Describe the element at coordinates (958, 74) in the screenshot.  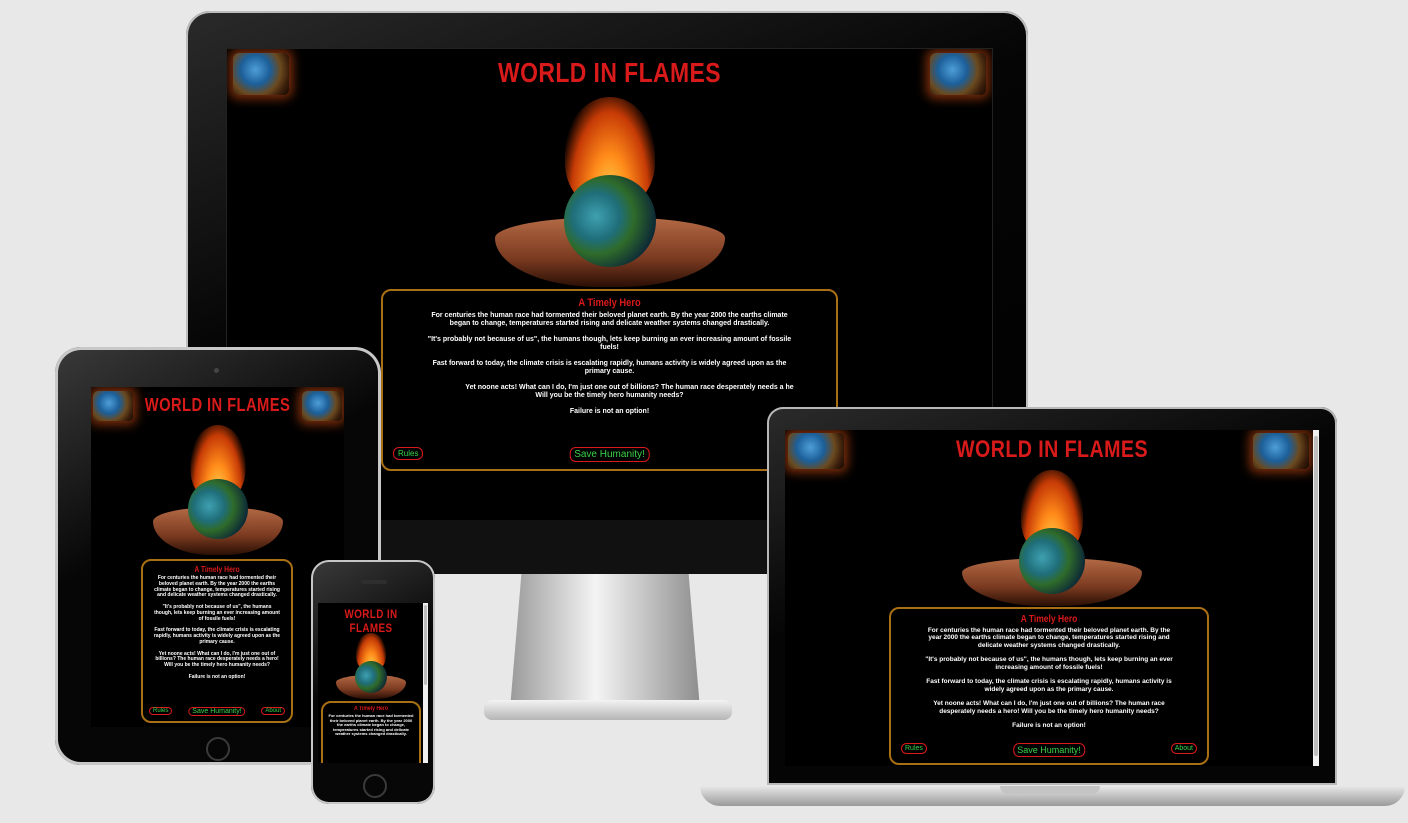
I see `globe-icon-right` at that location.